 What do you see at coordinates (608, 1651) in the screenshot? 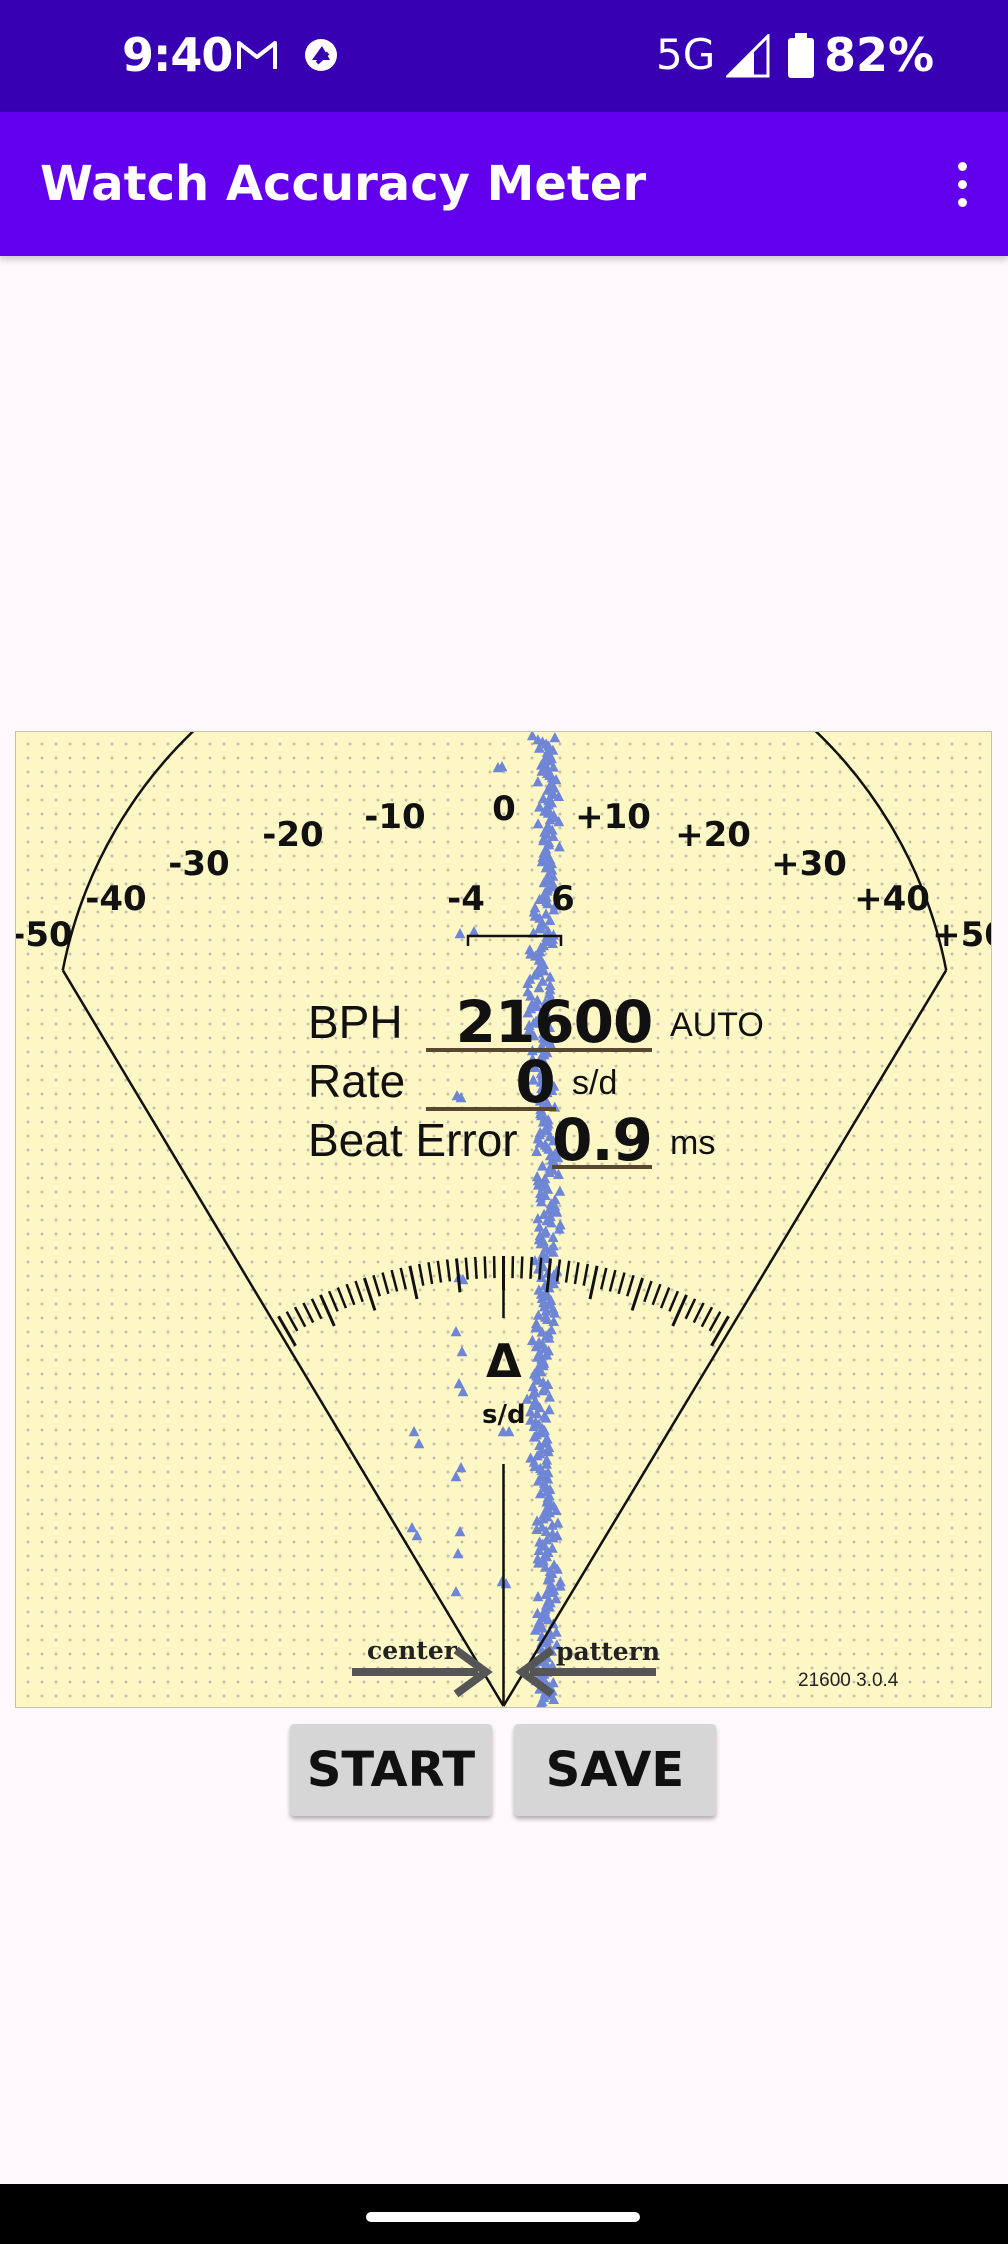
I see `pattern-label: pattern` at bounding box center [608, 1651].